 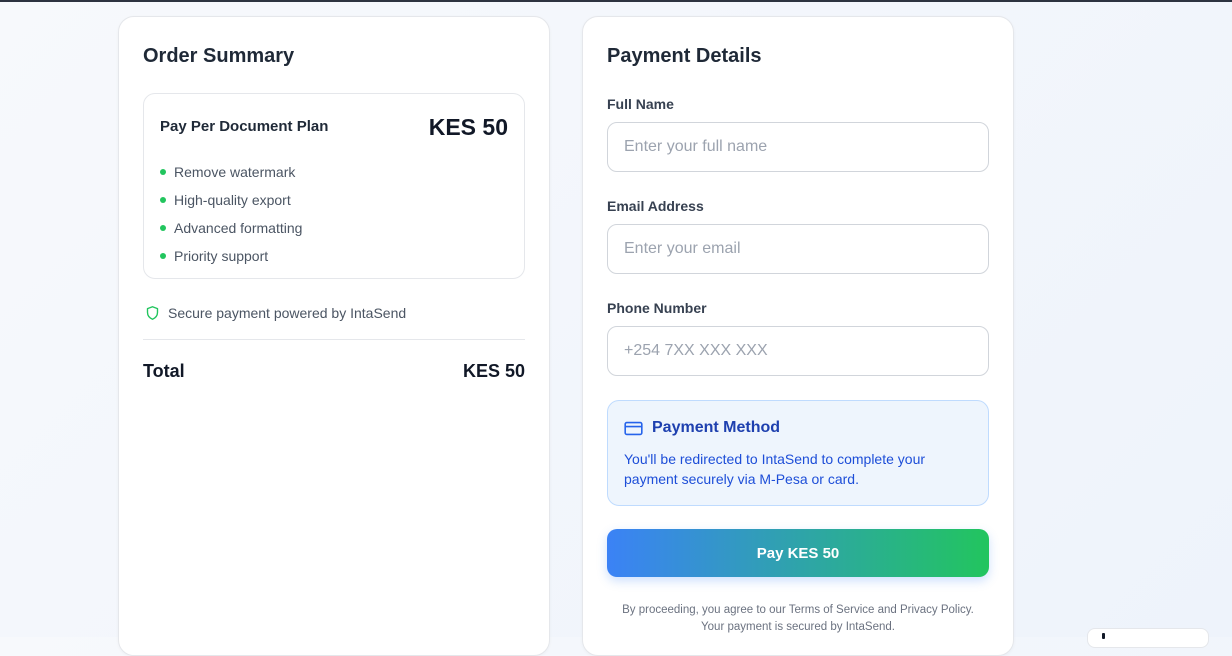 What do you see at coordinates (640, 104) in the screenshot?
I see `full-name-label: Full Name` at bounding box center [640, 104].